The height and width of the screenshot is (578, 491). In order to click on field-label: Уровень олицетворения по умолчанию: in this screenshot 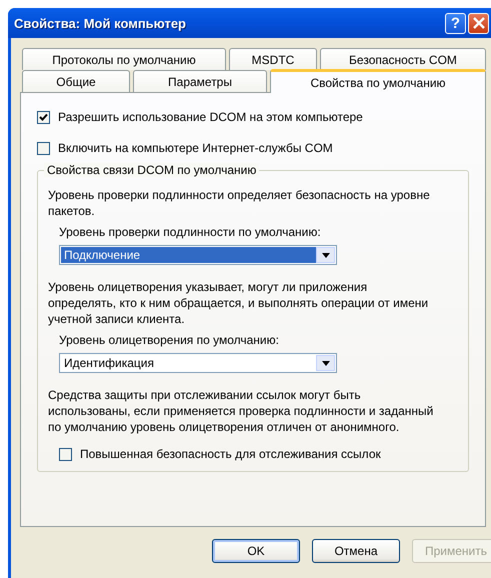, I will do `click(169, 340)`.